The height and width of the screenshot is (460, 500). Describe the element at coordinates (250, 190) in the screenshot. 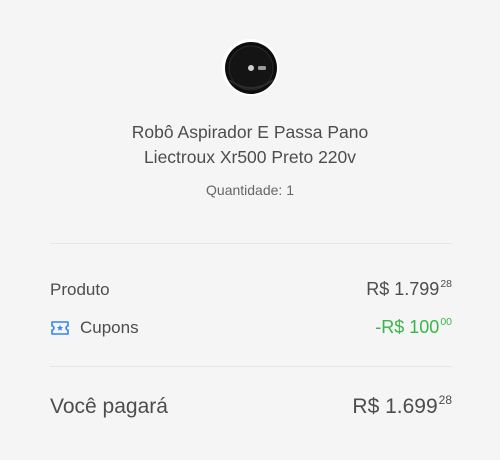

I see `quantity-text: Quantidade: 1` at that location.